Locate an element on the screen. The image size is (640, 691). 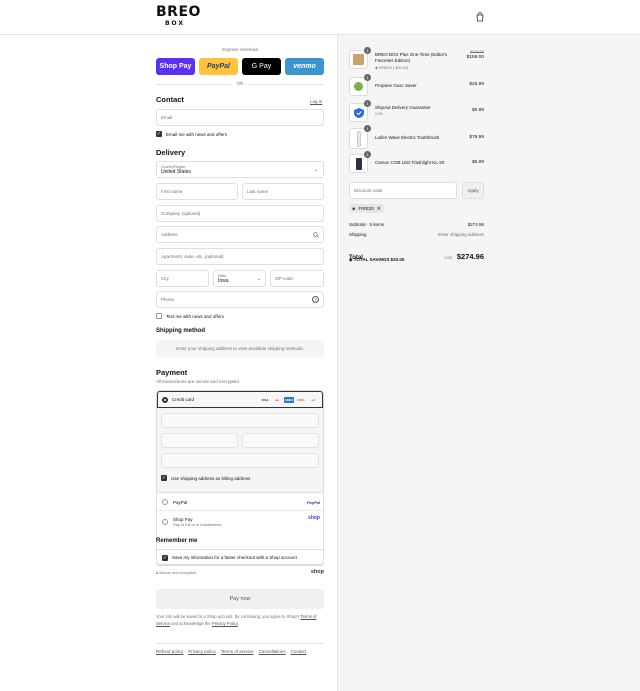
item-variant: 0.99 is located at coordinates (379, 114).